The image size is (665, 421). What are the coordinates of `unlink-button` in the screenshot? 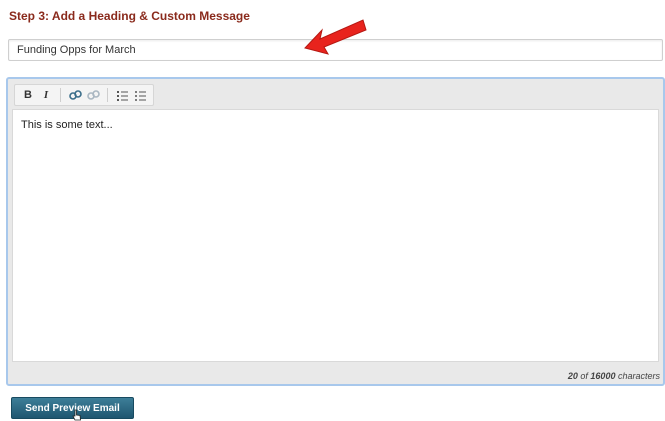 It's located at (93, 95).